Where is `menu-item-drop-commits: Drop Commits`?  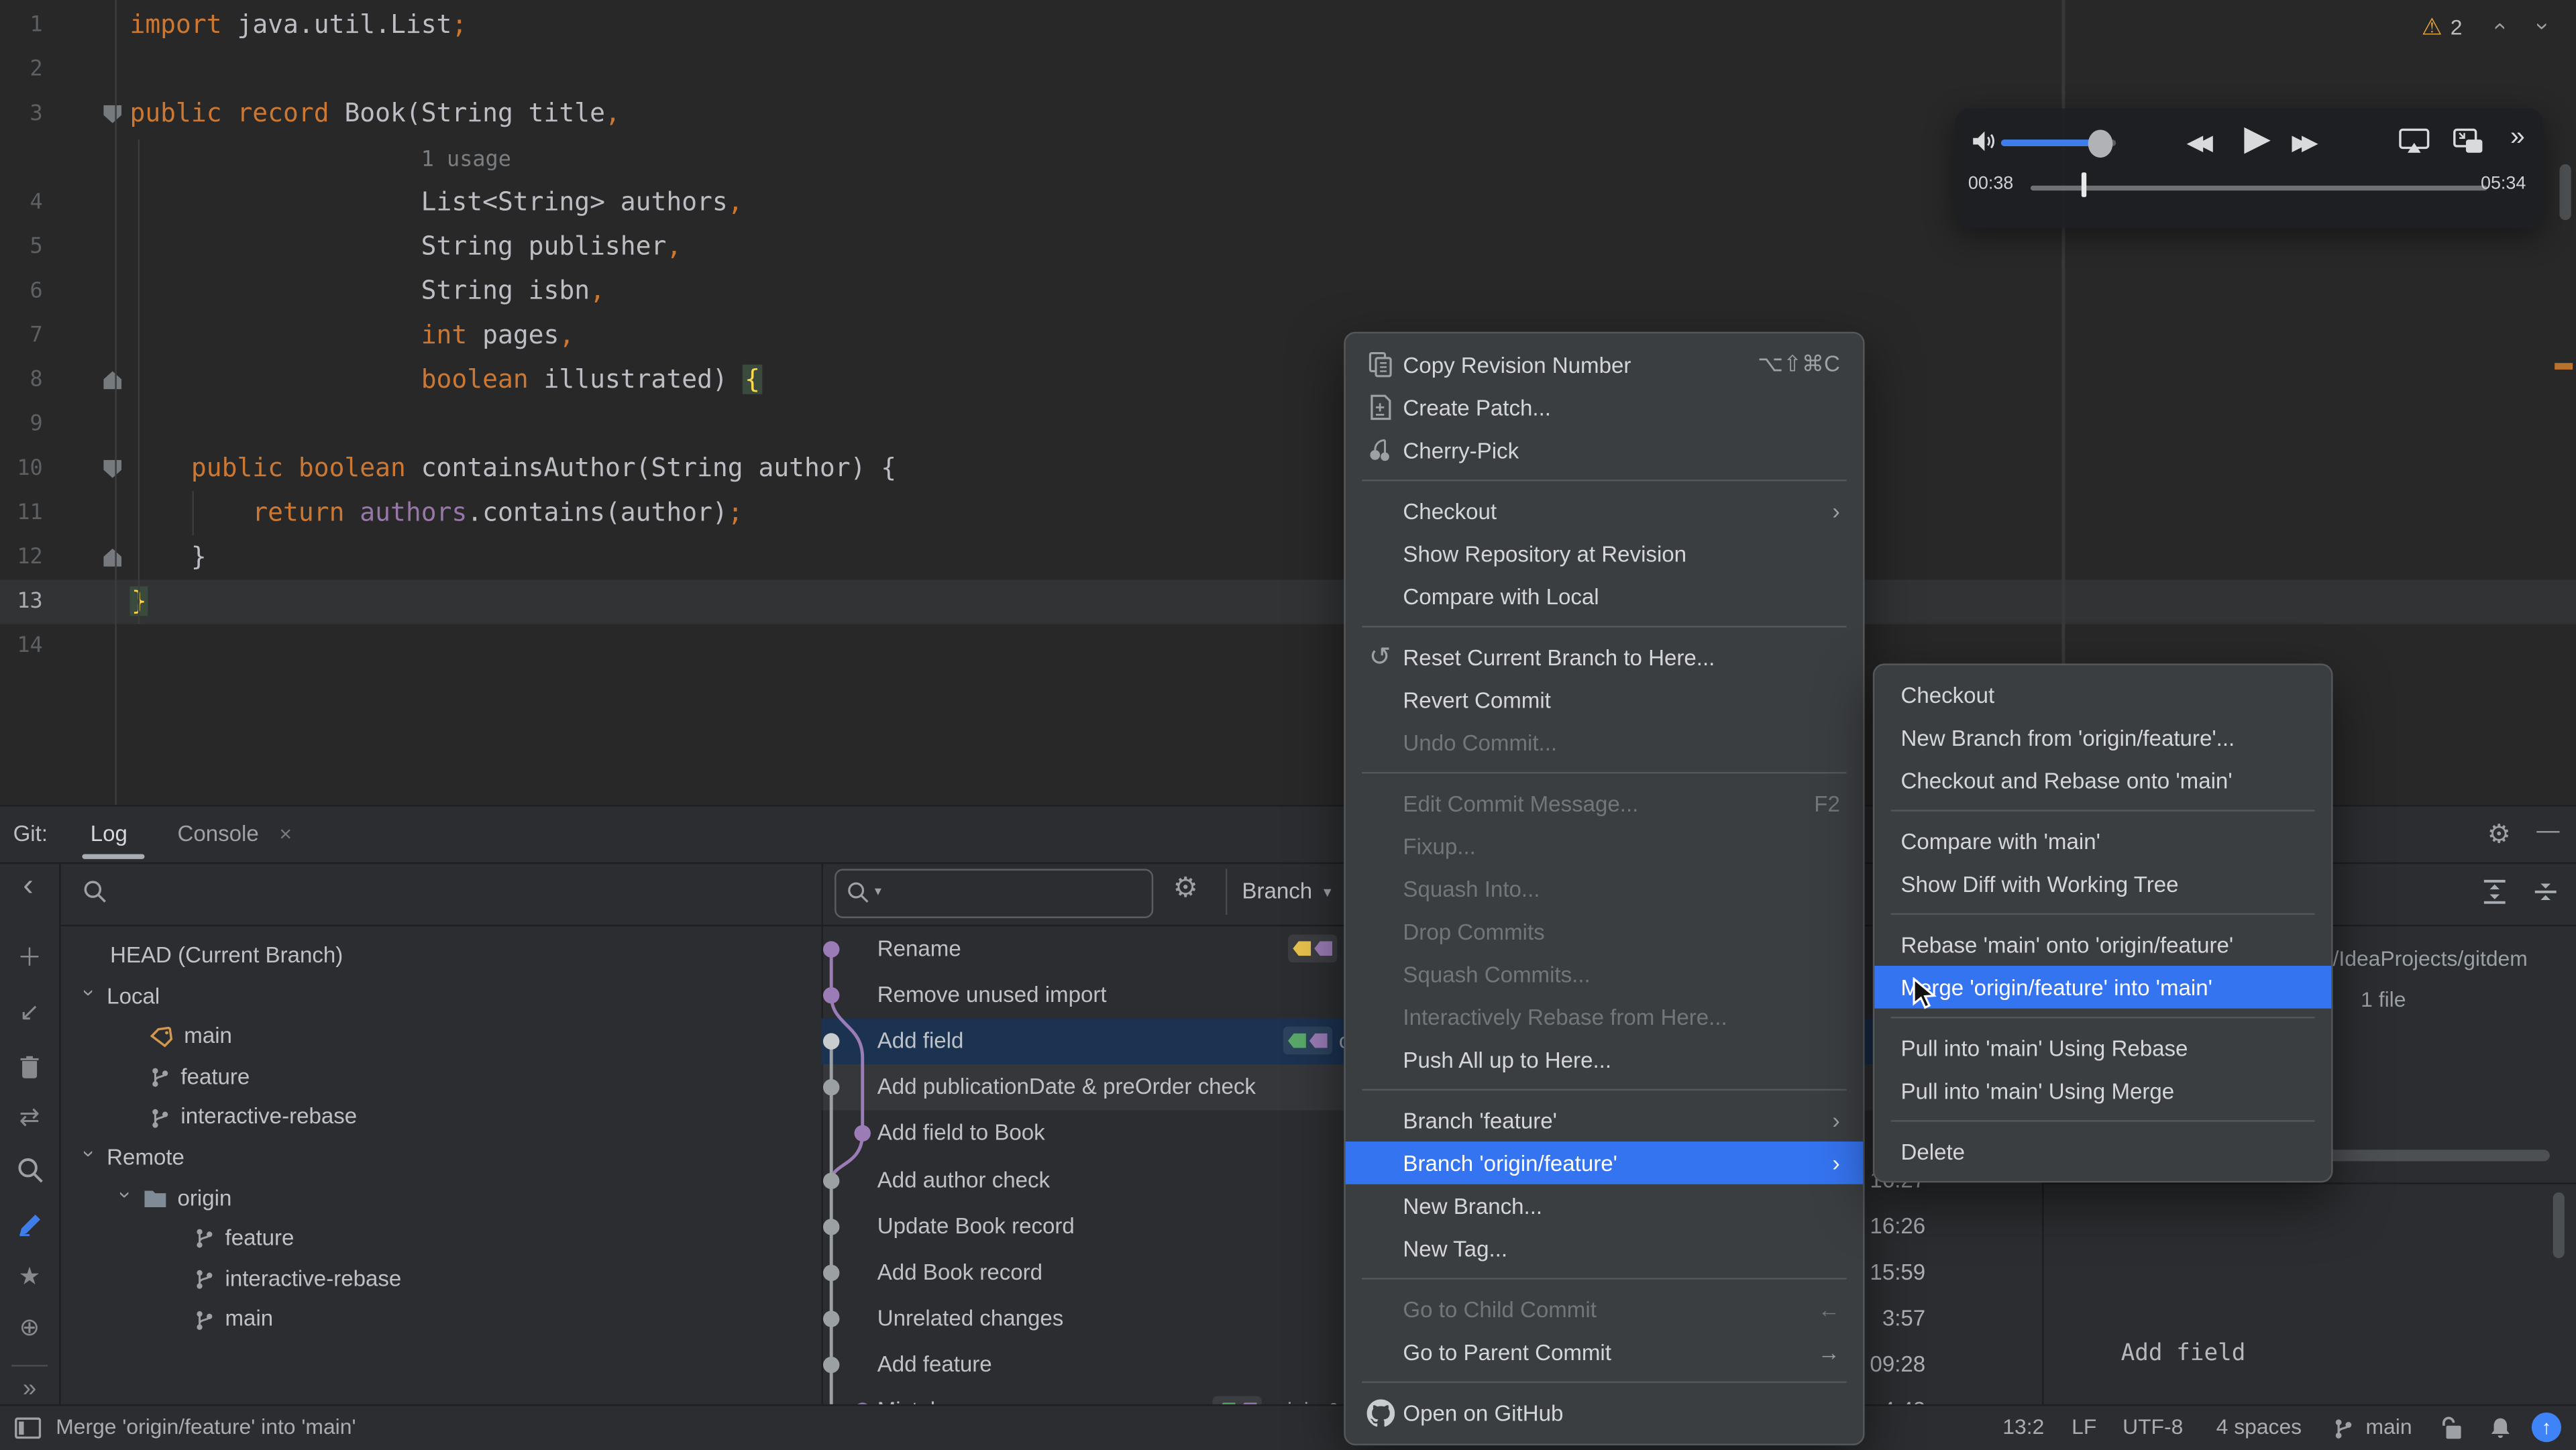 menu-item-drop-commits: Drop Commits is located at coordinates (1604, 931).